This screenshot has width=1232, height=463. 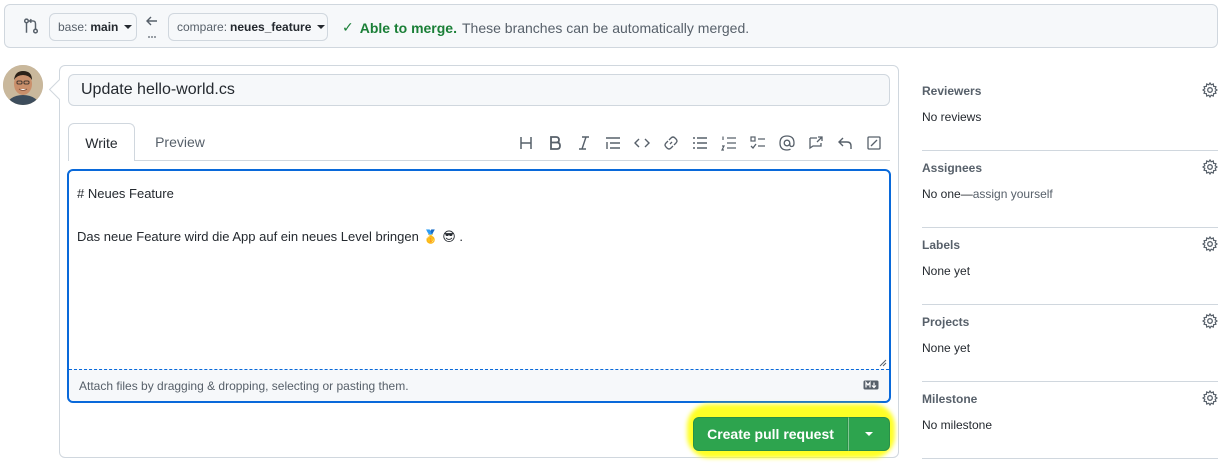 I want to click on sidebar-value: No one—assign yourself, so click(x=987, y=194).